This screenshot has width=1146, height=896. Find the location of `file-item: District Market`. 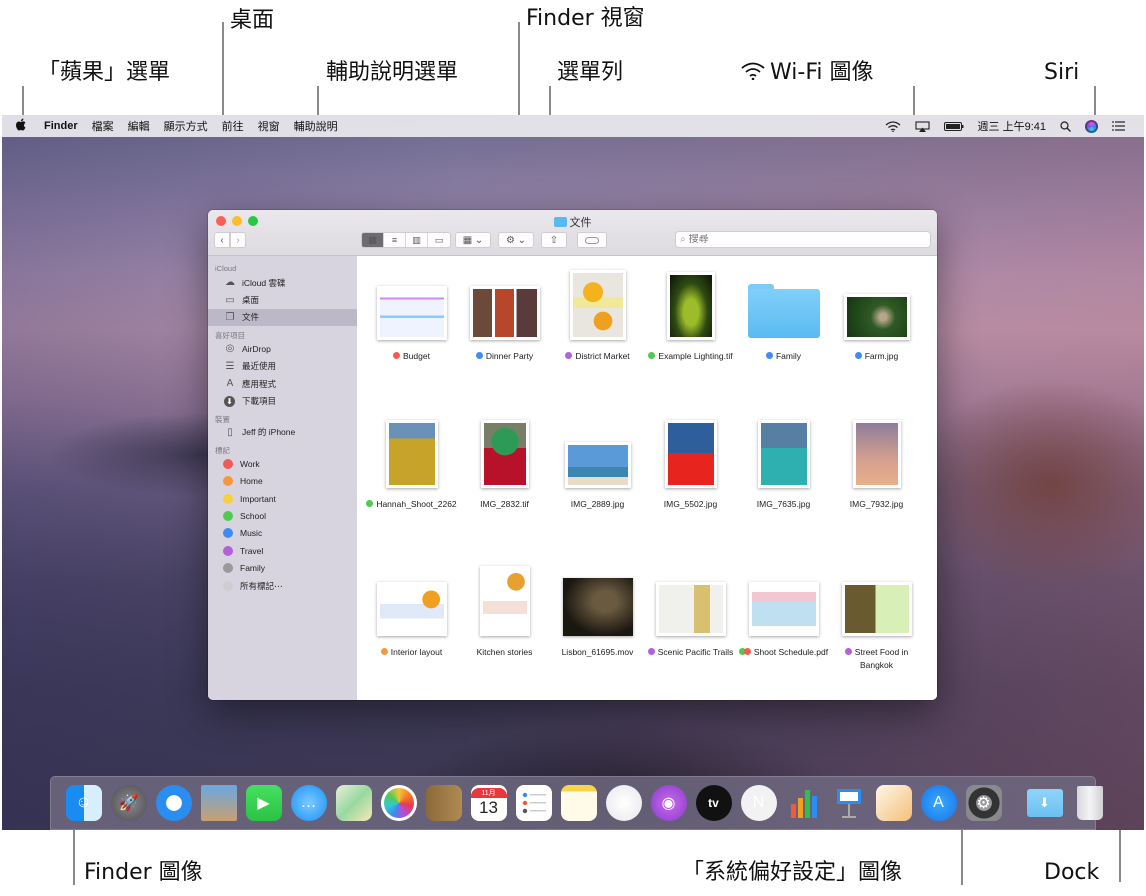

file-item: District Market is located at coordinates (597, 336).